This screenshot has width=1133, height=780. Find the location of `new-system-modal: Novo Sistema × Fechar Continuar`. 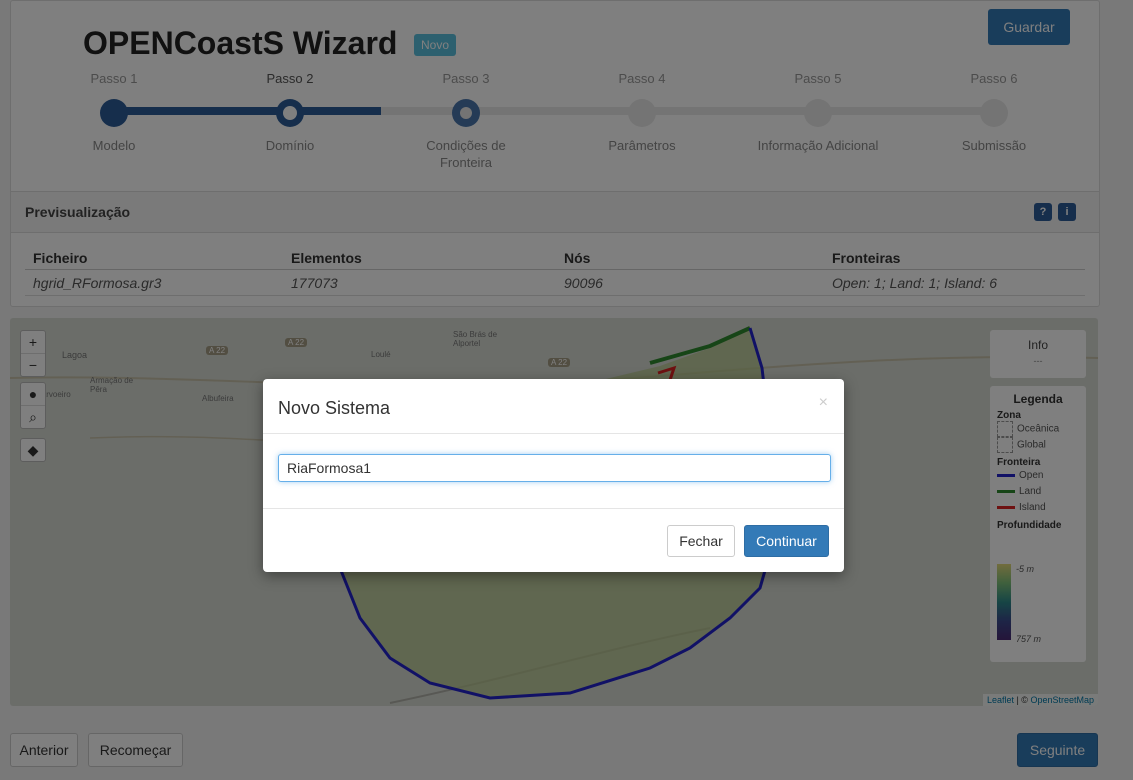

new-system-modal: Novo Sistema × Fechar Continuar is located at coordinates (553, 475).